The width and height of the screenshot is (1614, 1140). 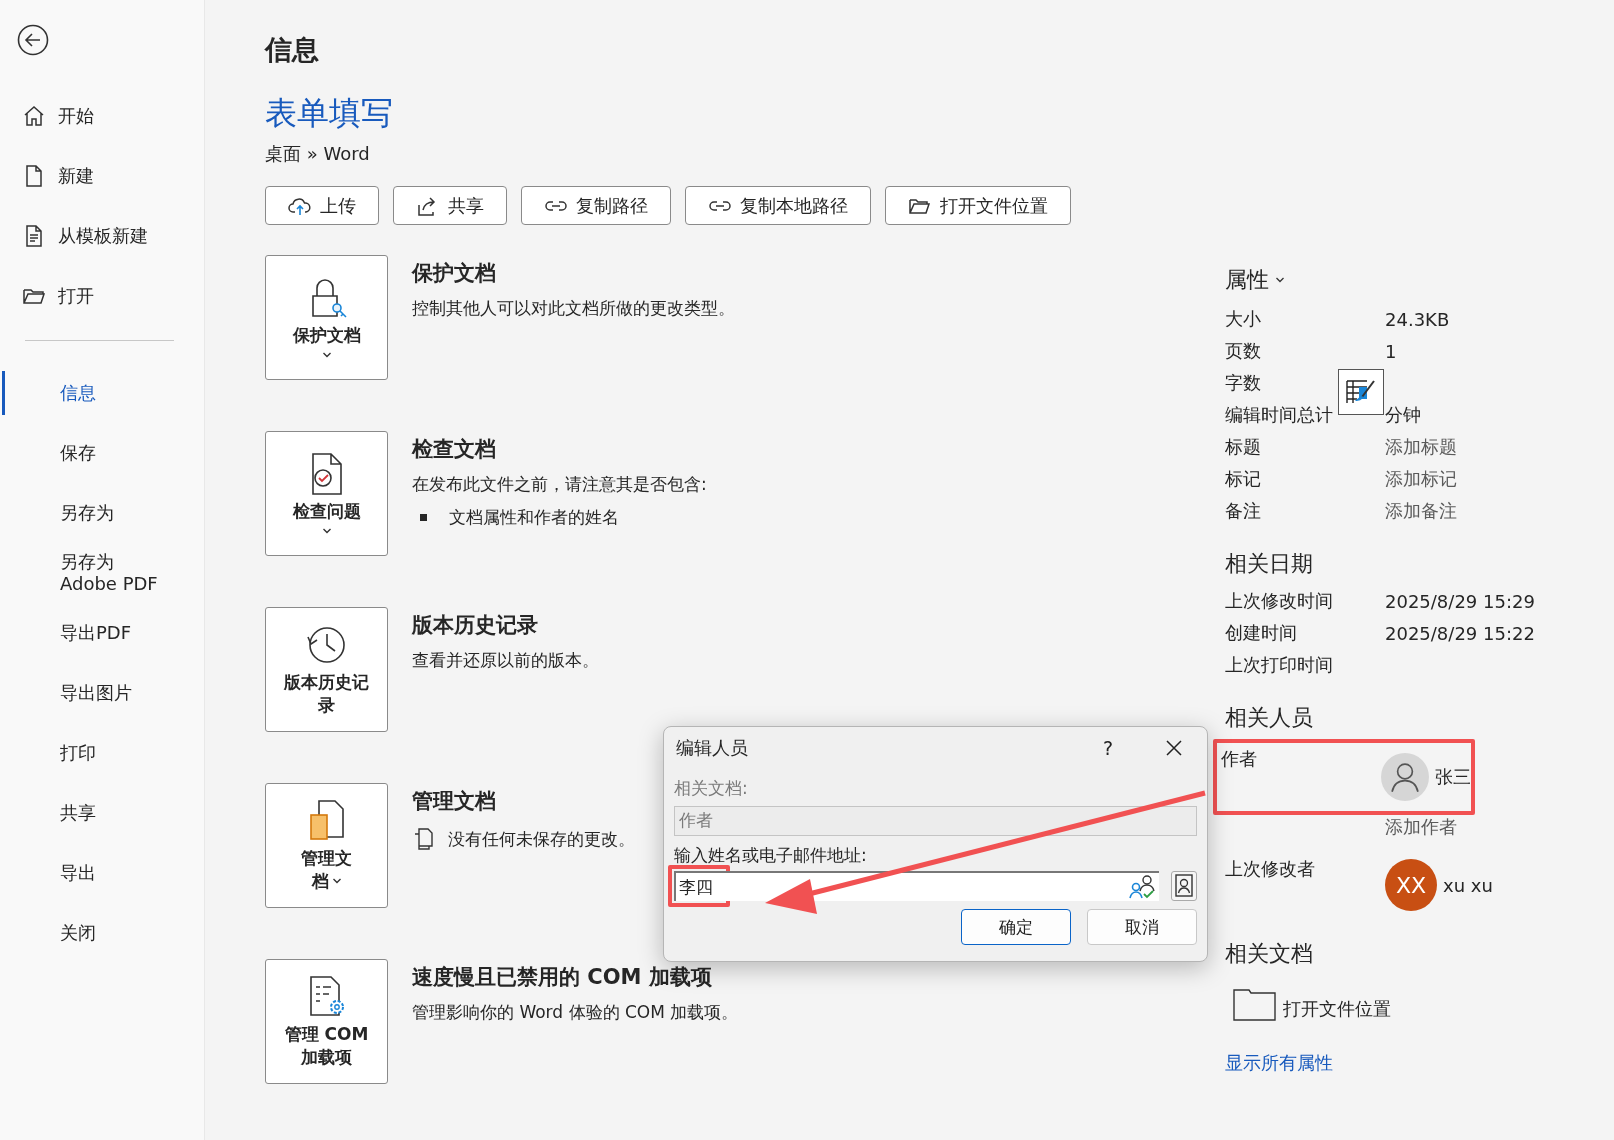 What do you see at coordinates (1243, 383) in the screenshot?
I see `property-label: 字数` at bounding box center [1243, 383].